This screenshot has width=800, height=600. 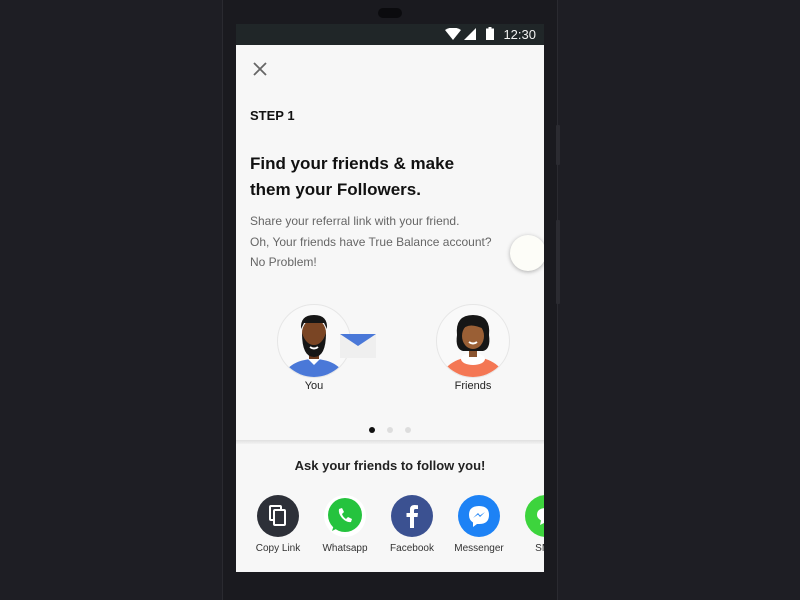 What do you see at coordinates (390, 442) in the screenshot?
I see `section-divider` at bounding box center [390, 442].